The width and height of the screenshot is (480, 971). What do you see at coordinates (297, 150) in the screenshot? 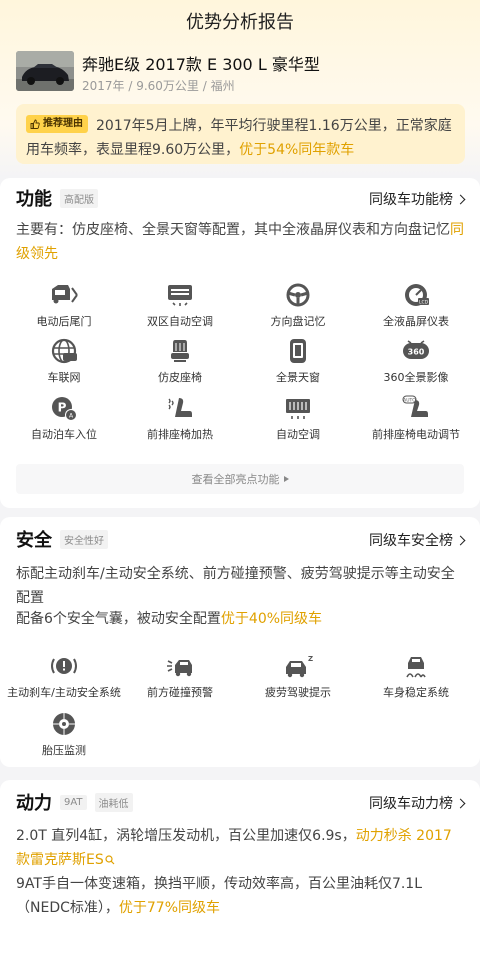
I see `reason-highlight: 优于54%同年款车` at bounding box center [297, 150].